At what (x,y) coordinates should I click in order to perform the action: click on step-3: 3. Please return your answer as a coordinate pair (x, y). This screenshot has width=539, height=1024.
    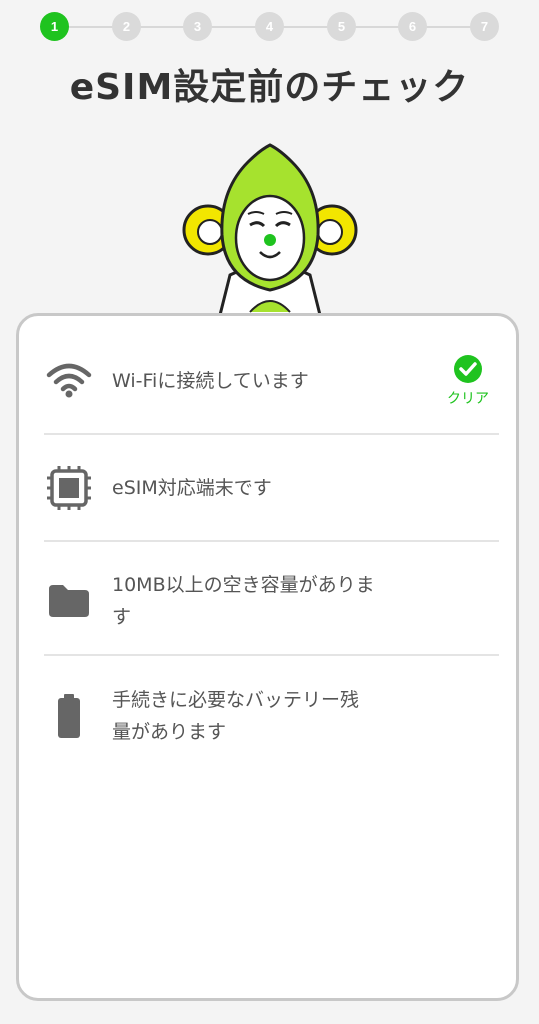
    Looking at the image, I should click on (197, 26).